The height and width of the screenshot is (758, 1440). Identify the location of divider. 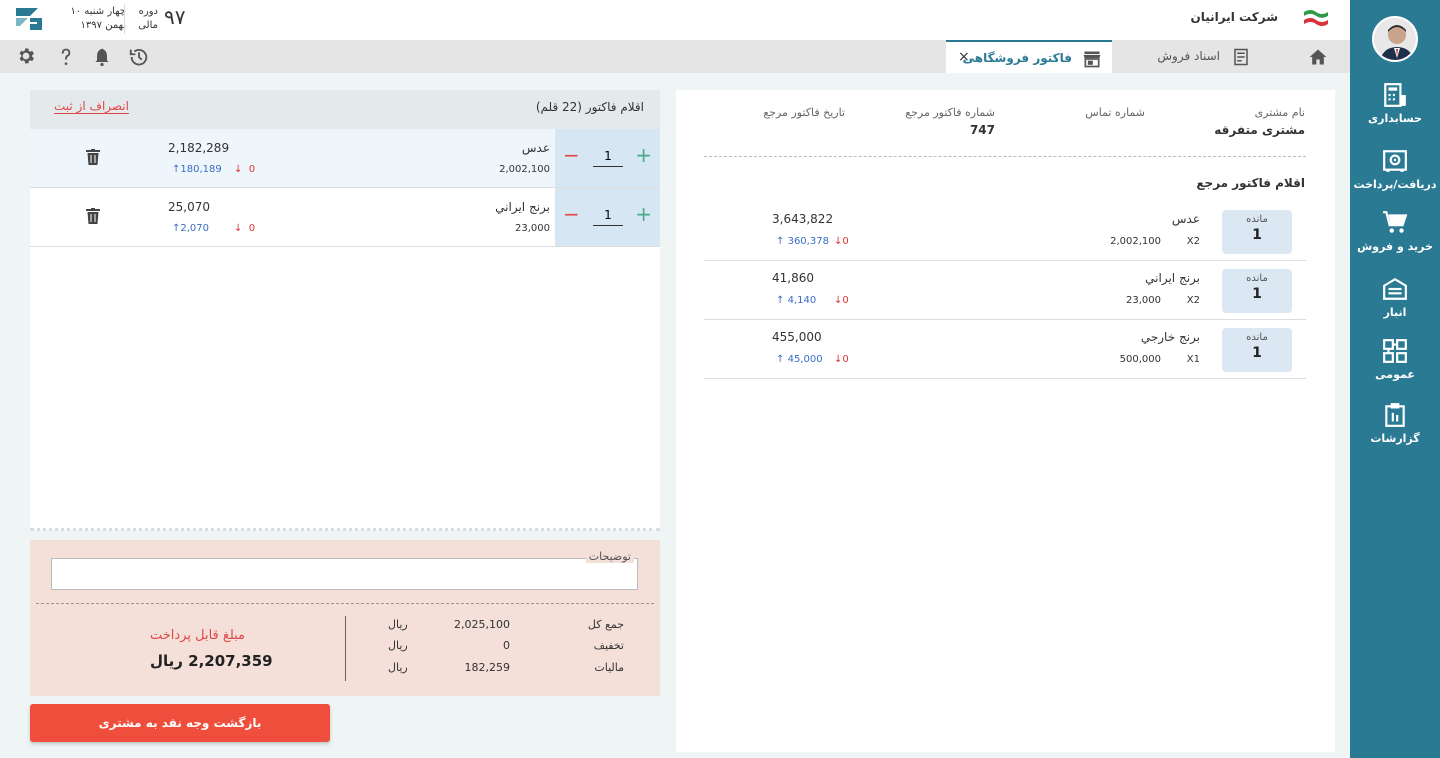
(1005, 156).